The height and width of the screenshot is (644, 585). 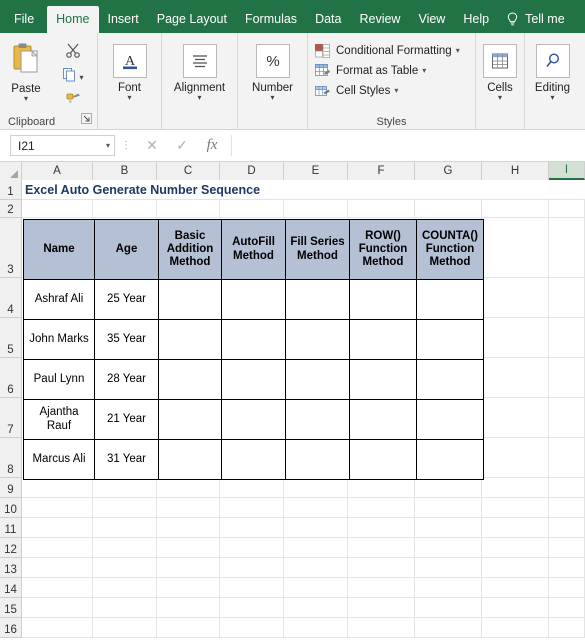 What do you see at coordinates (73, 100) in the screenshot?
I see `format-painter-icon` at bounding box center [73, 100].